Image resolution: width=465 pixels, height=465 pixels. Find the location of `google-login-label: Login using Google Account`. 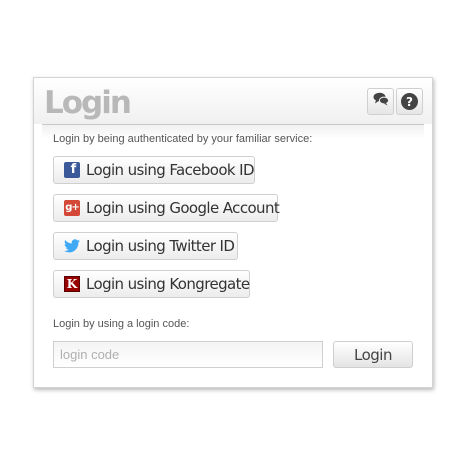

google-login-label: Login using Google Account is located at coordinates (183, 208).